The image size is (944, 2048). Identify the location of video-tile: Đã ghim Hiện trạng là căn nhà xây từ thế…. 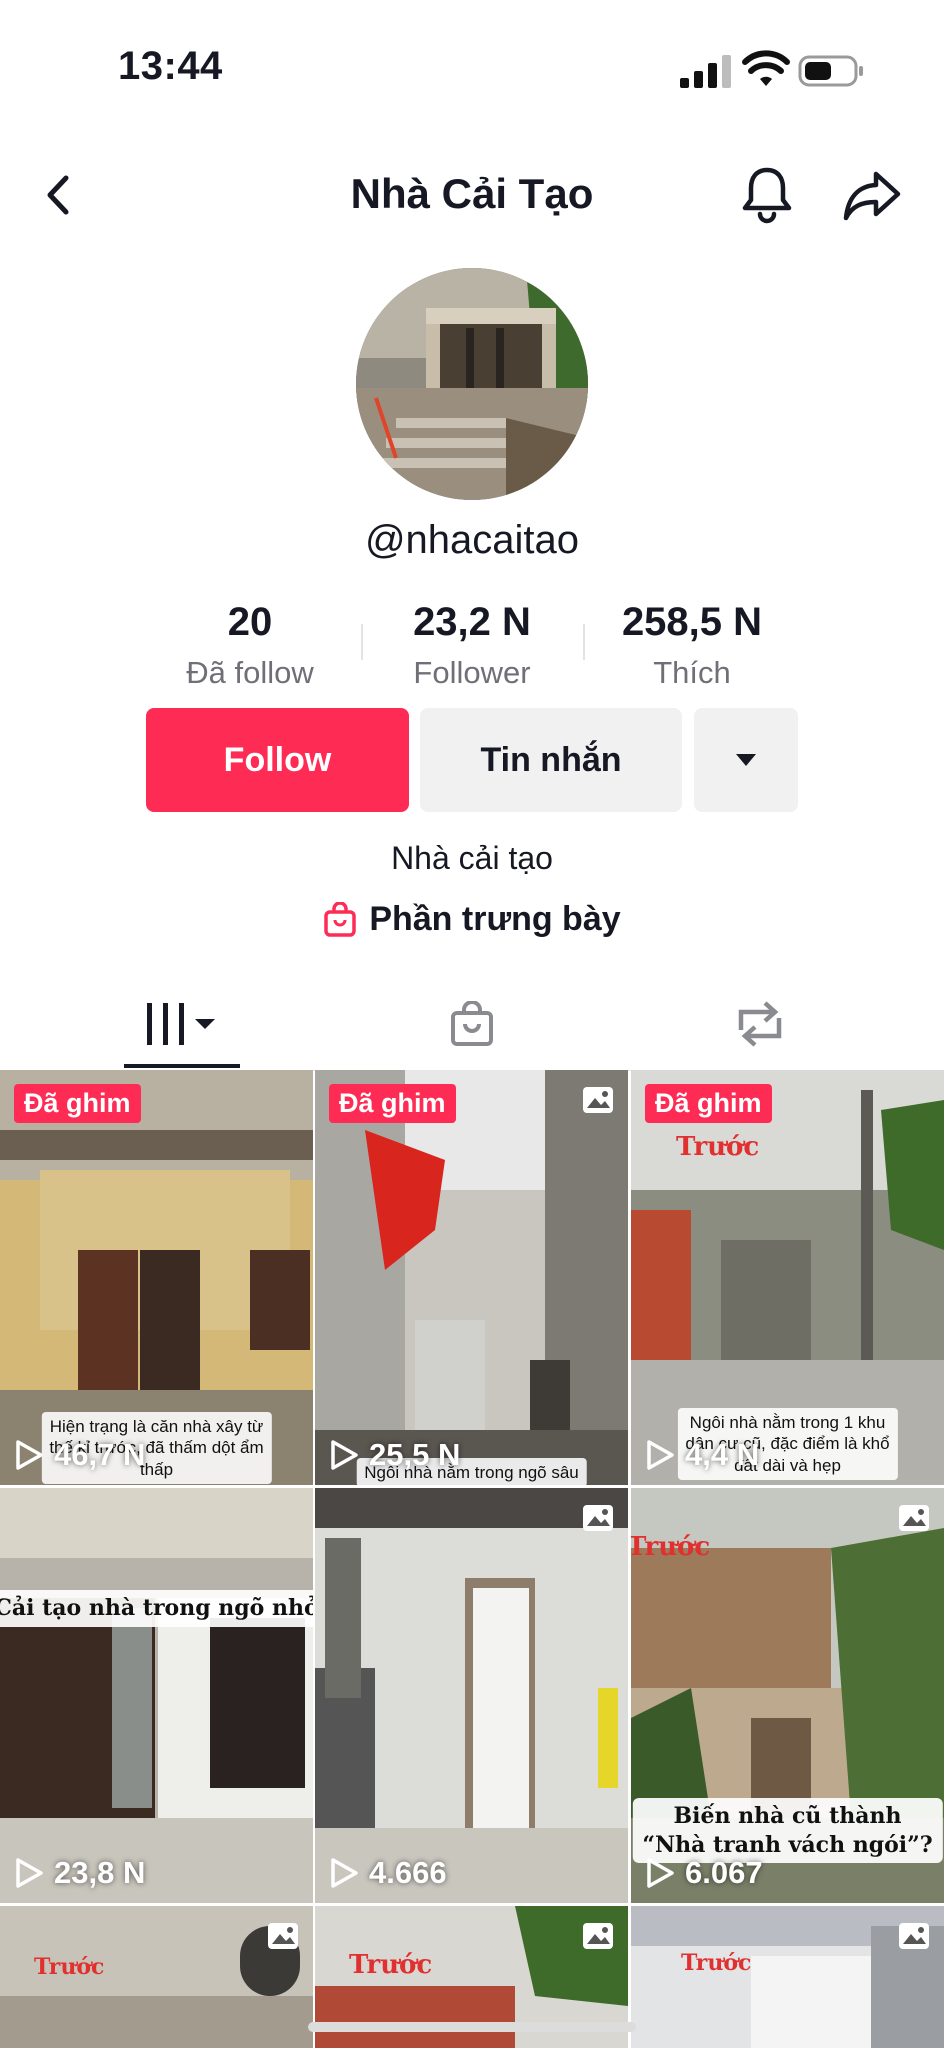
(156, 1277).